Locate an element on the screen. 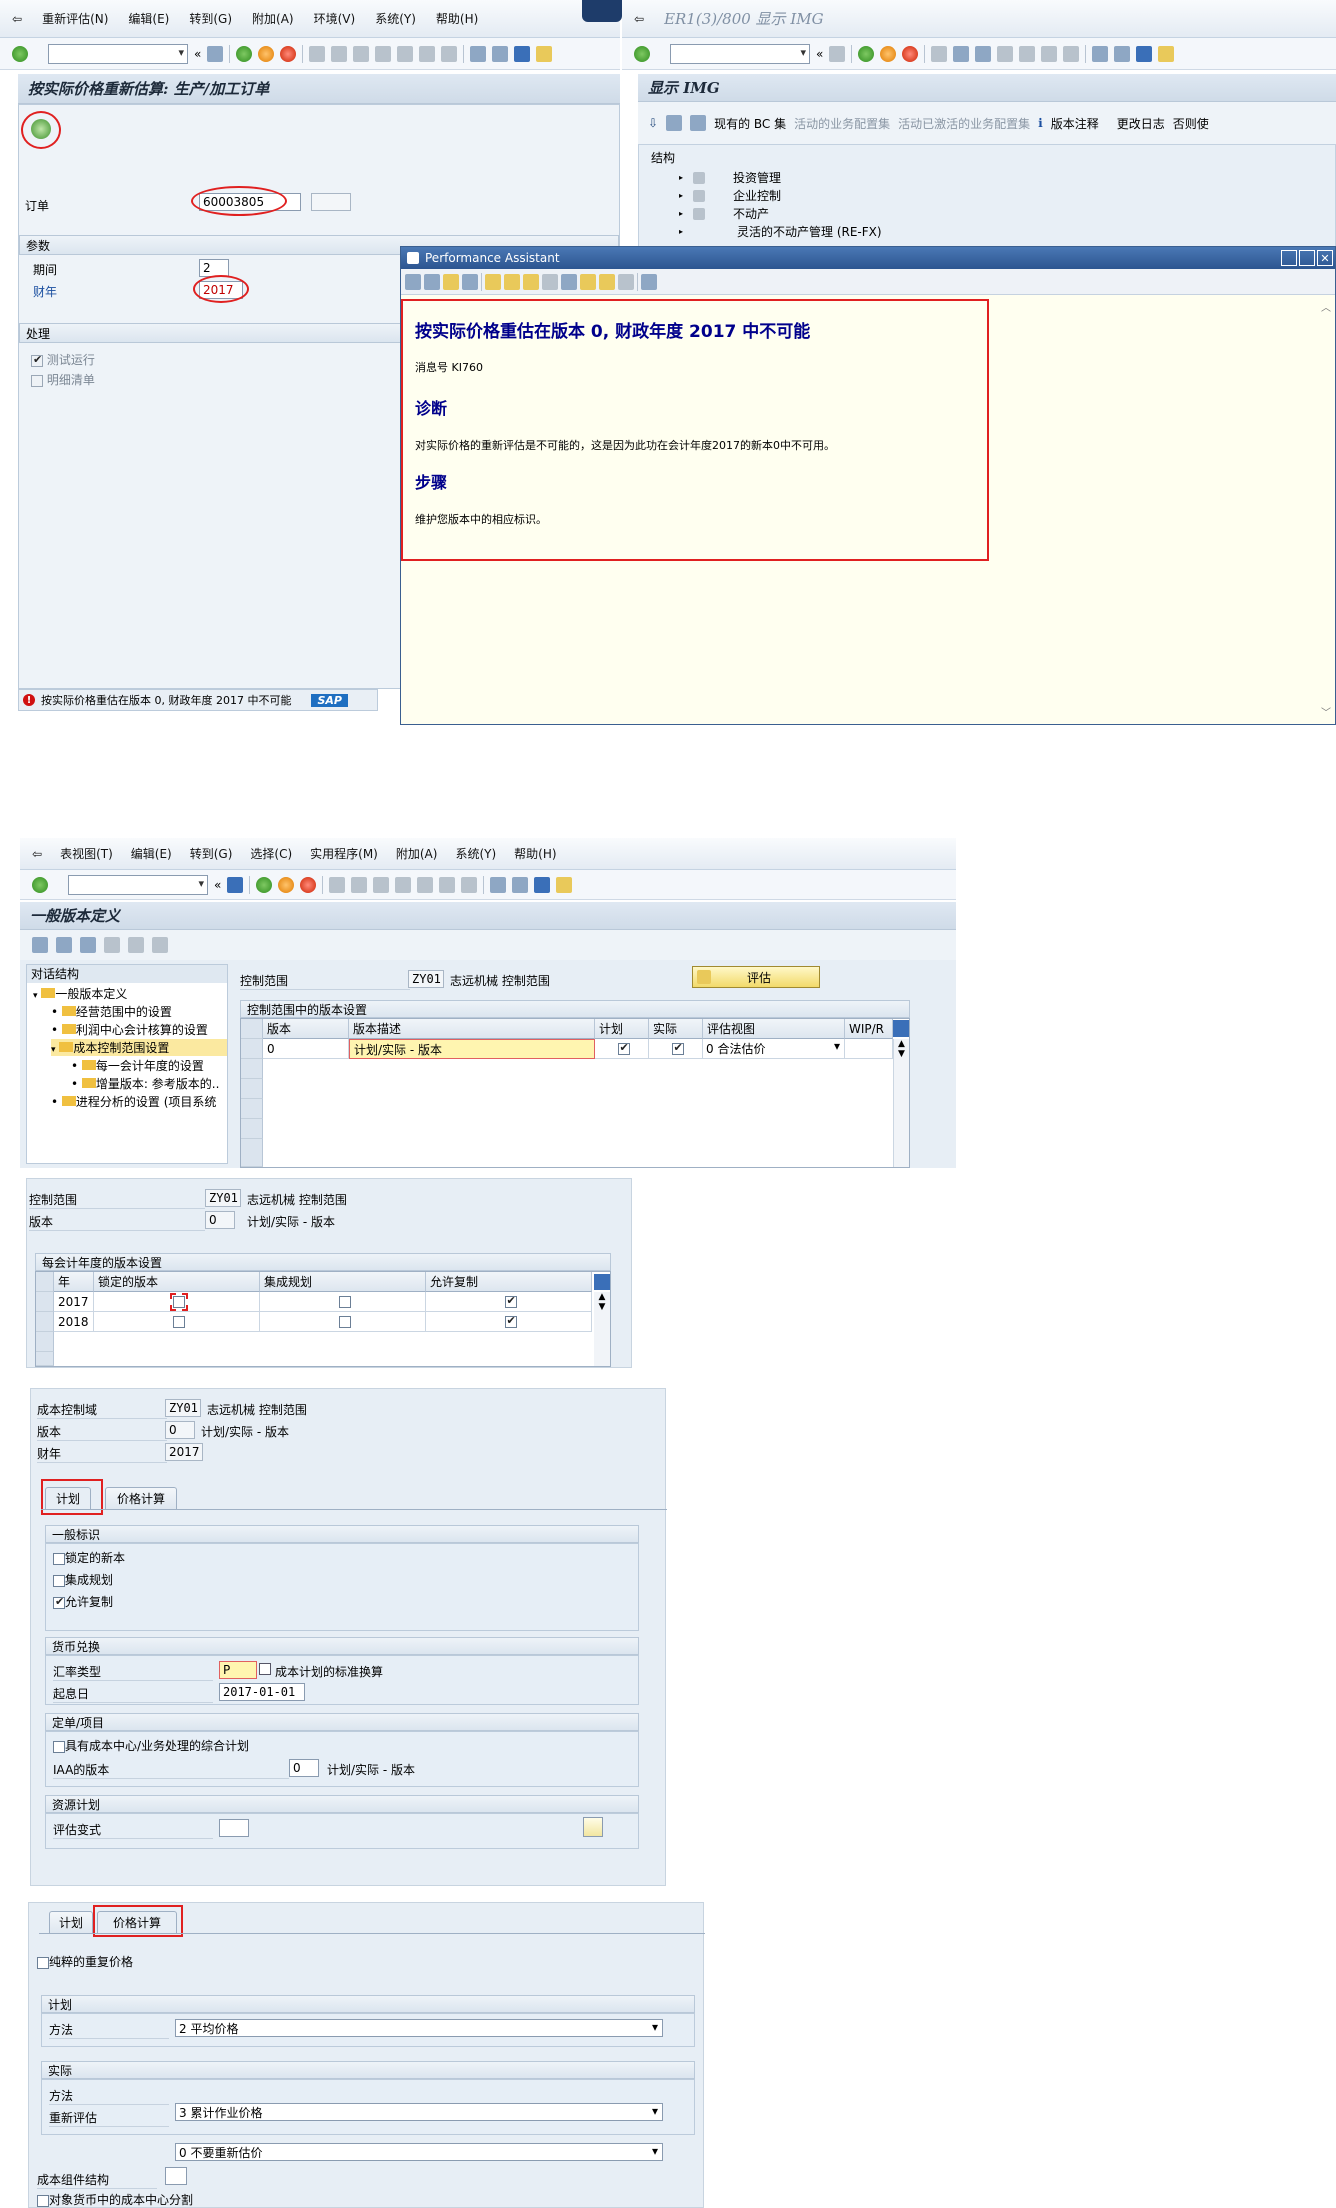 The height and width of the screenshot is (2208, 1336). collapse-arrow-icon: ▾ is located at coordinates (53, 1050).